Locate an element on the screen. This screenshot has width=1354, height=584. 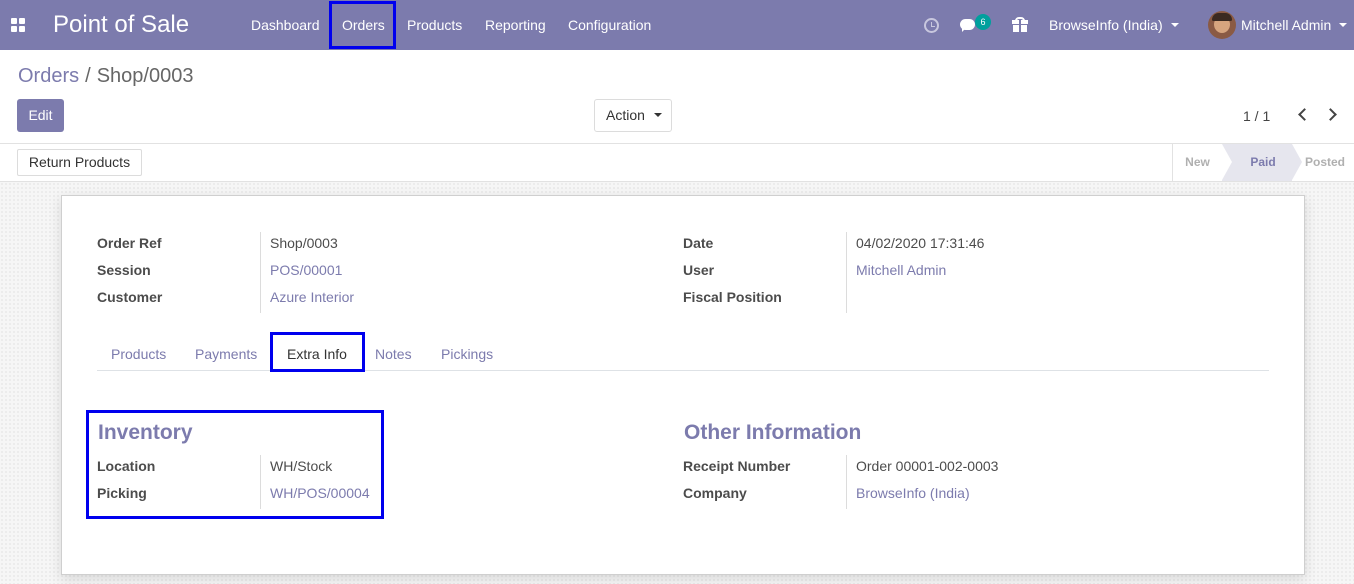
company-switcher: BrowseInfo (India) is located at coordinates (1114, 25).